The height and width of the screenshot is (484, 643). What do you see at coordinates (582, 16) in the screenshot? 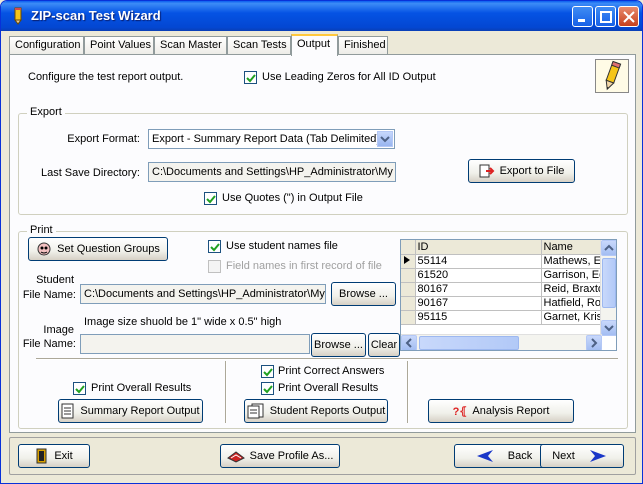
I see `minimize-button` at bounding box center [582, 16].